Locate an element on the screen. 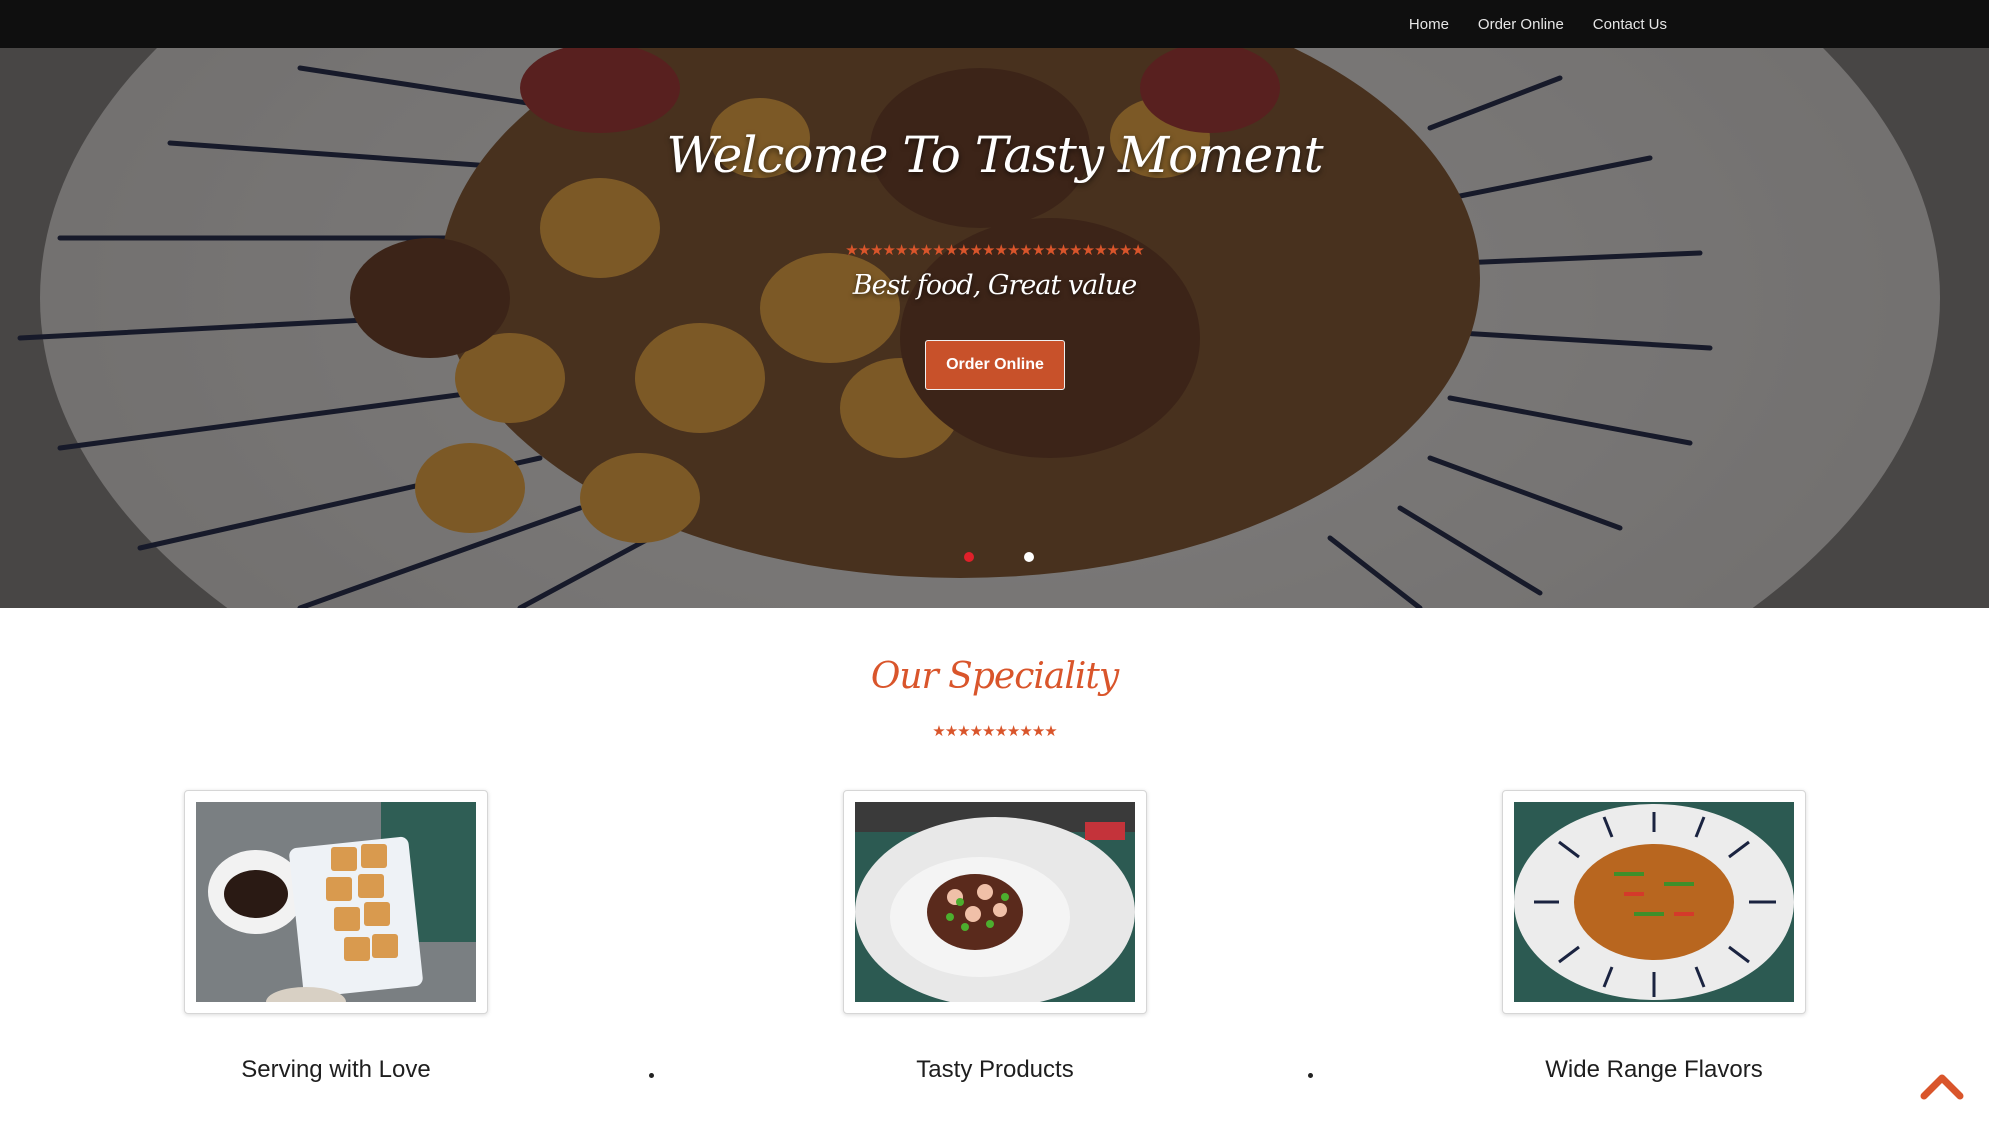 Image resolution: width=1989 pixels, height=1139 pixels. nav-links: Home Order Online Contact Us is located at coordinates (1538, 24).